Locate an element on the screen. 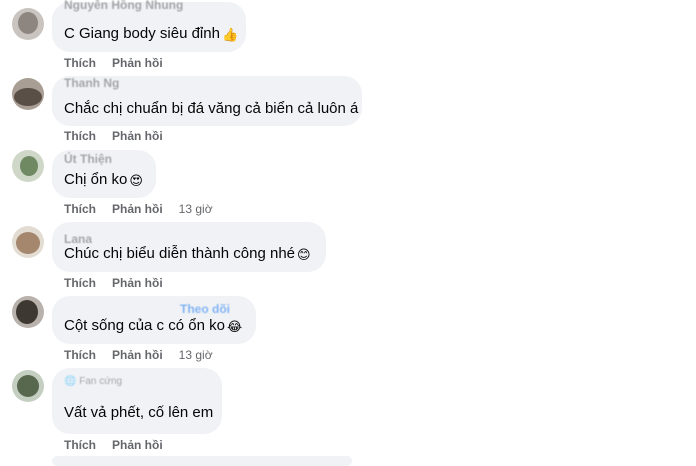  thumbs-up-icon: 👍 is located at coordinates (230, 34).